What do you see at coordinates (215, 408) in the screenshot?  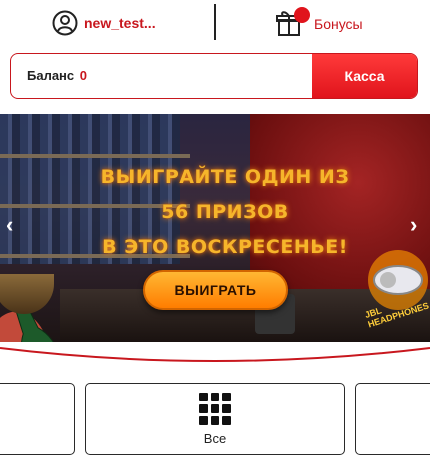 I see `grid-icon` at bounding box center [215, 408].